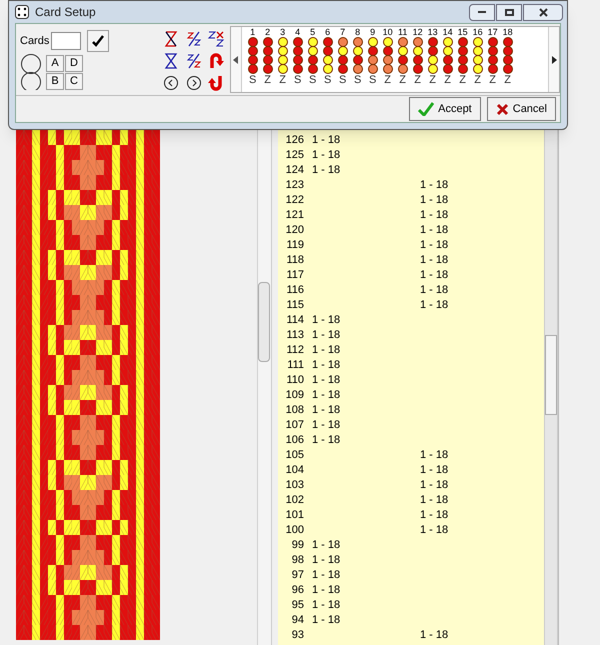  I want to click on row-number: 96, so click(297, 590).